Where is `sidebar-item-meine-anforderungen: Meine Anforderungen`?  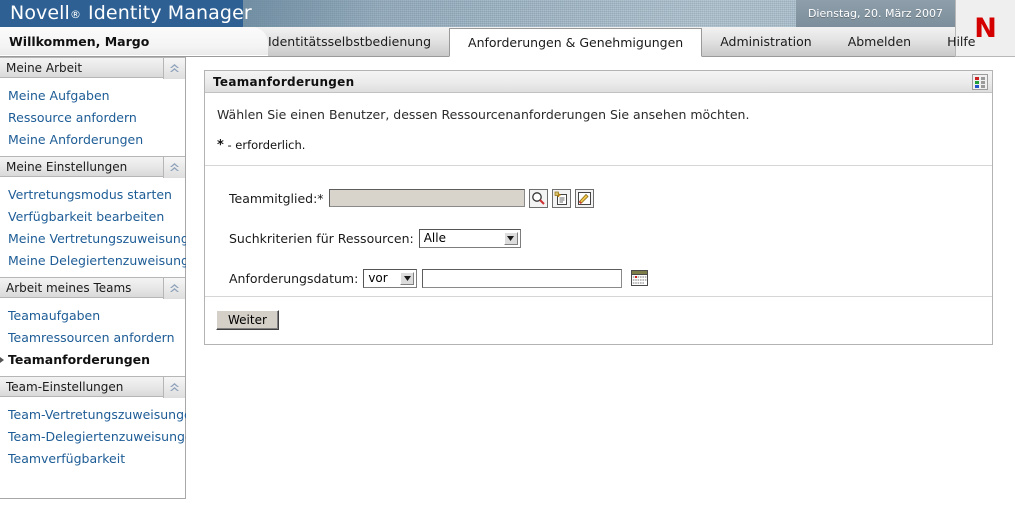
sidebar-item-meine-anforderungen: Meine Anforderungen is located at coordinates (92, 139).